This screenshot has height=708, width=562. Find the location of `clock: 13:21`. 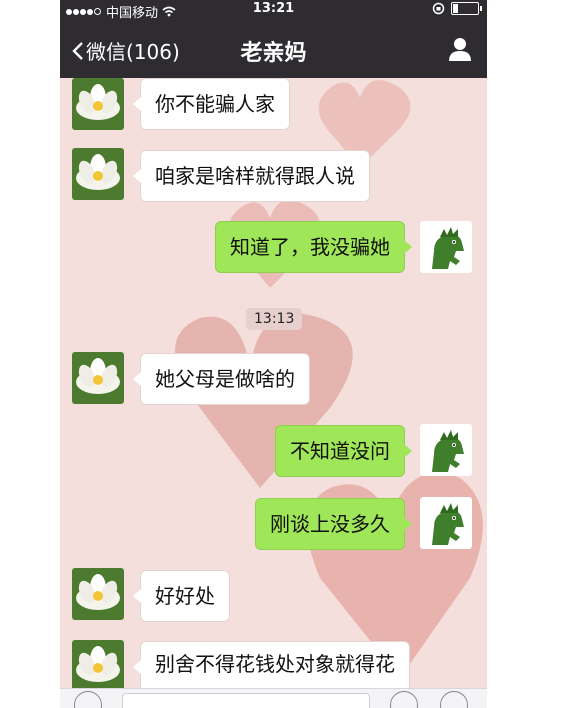

clock: 13:21 is located at coordinates (273, 8).